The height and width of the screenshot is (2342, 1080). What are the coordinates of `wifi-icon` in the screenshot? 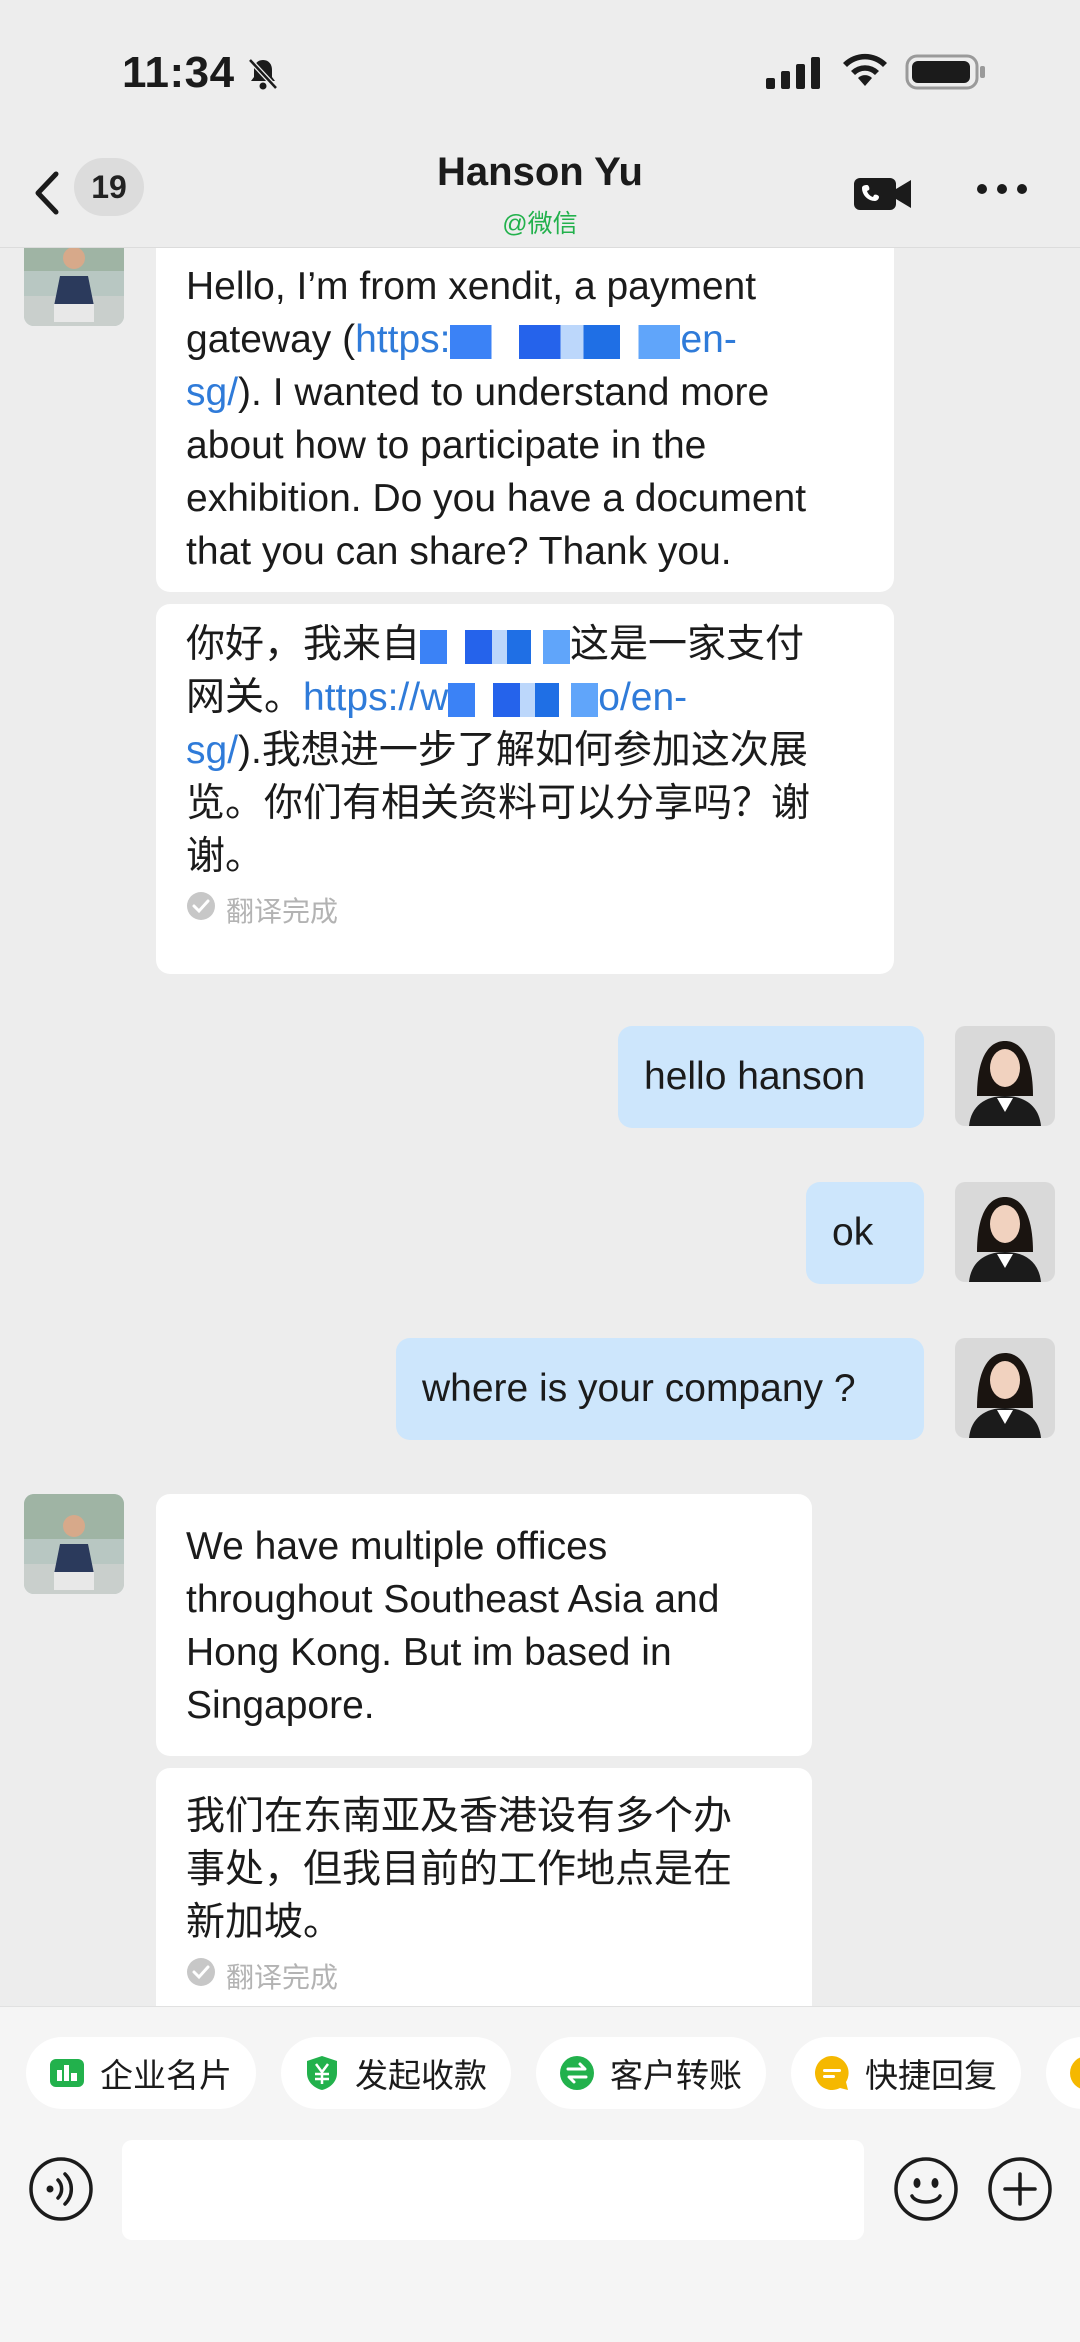 It's located at (865, 73).